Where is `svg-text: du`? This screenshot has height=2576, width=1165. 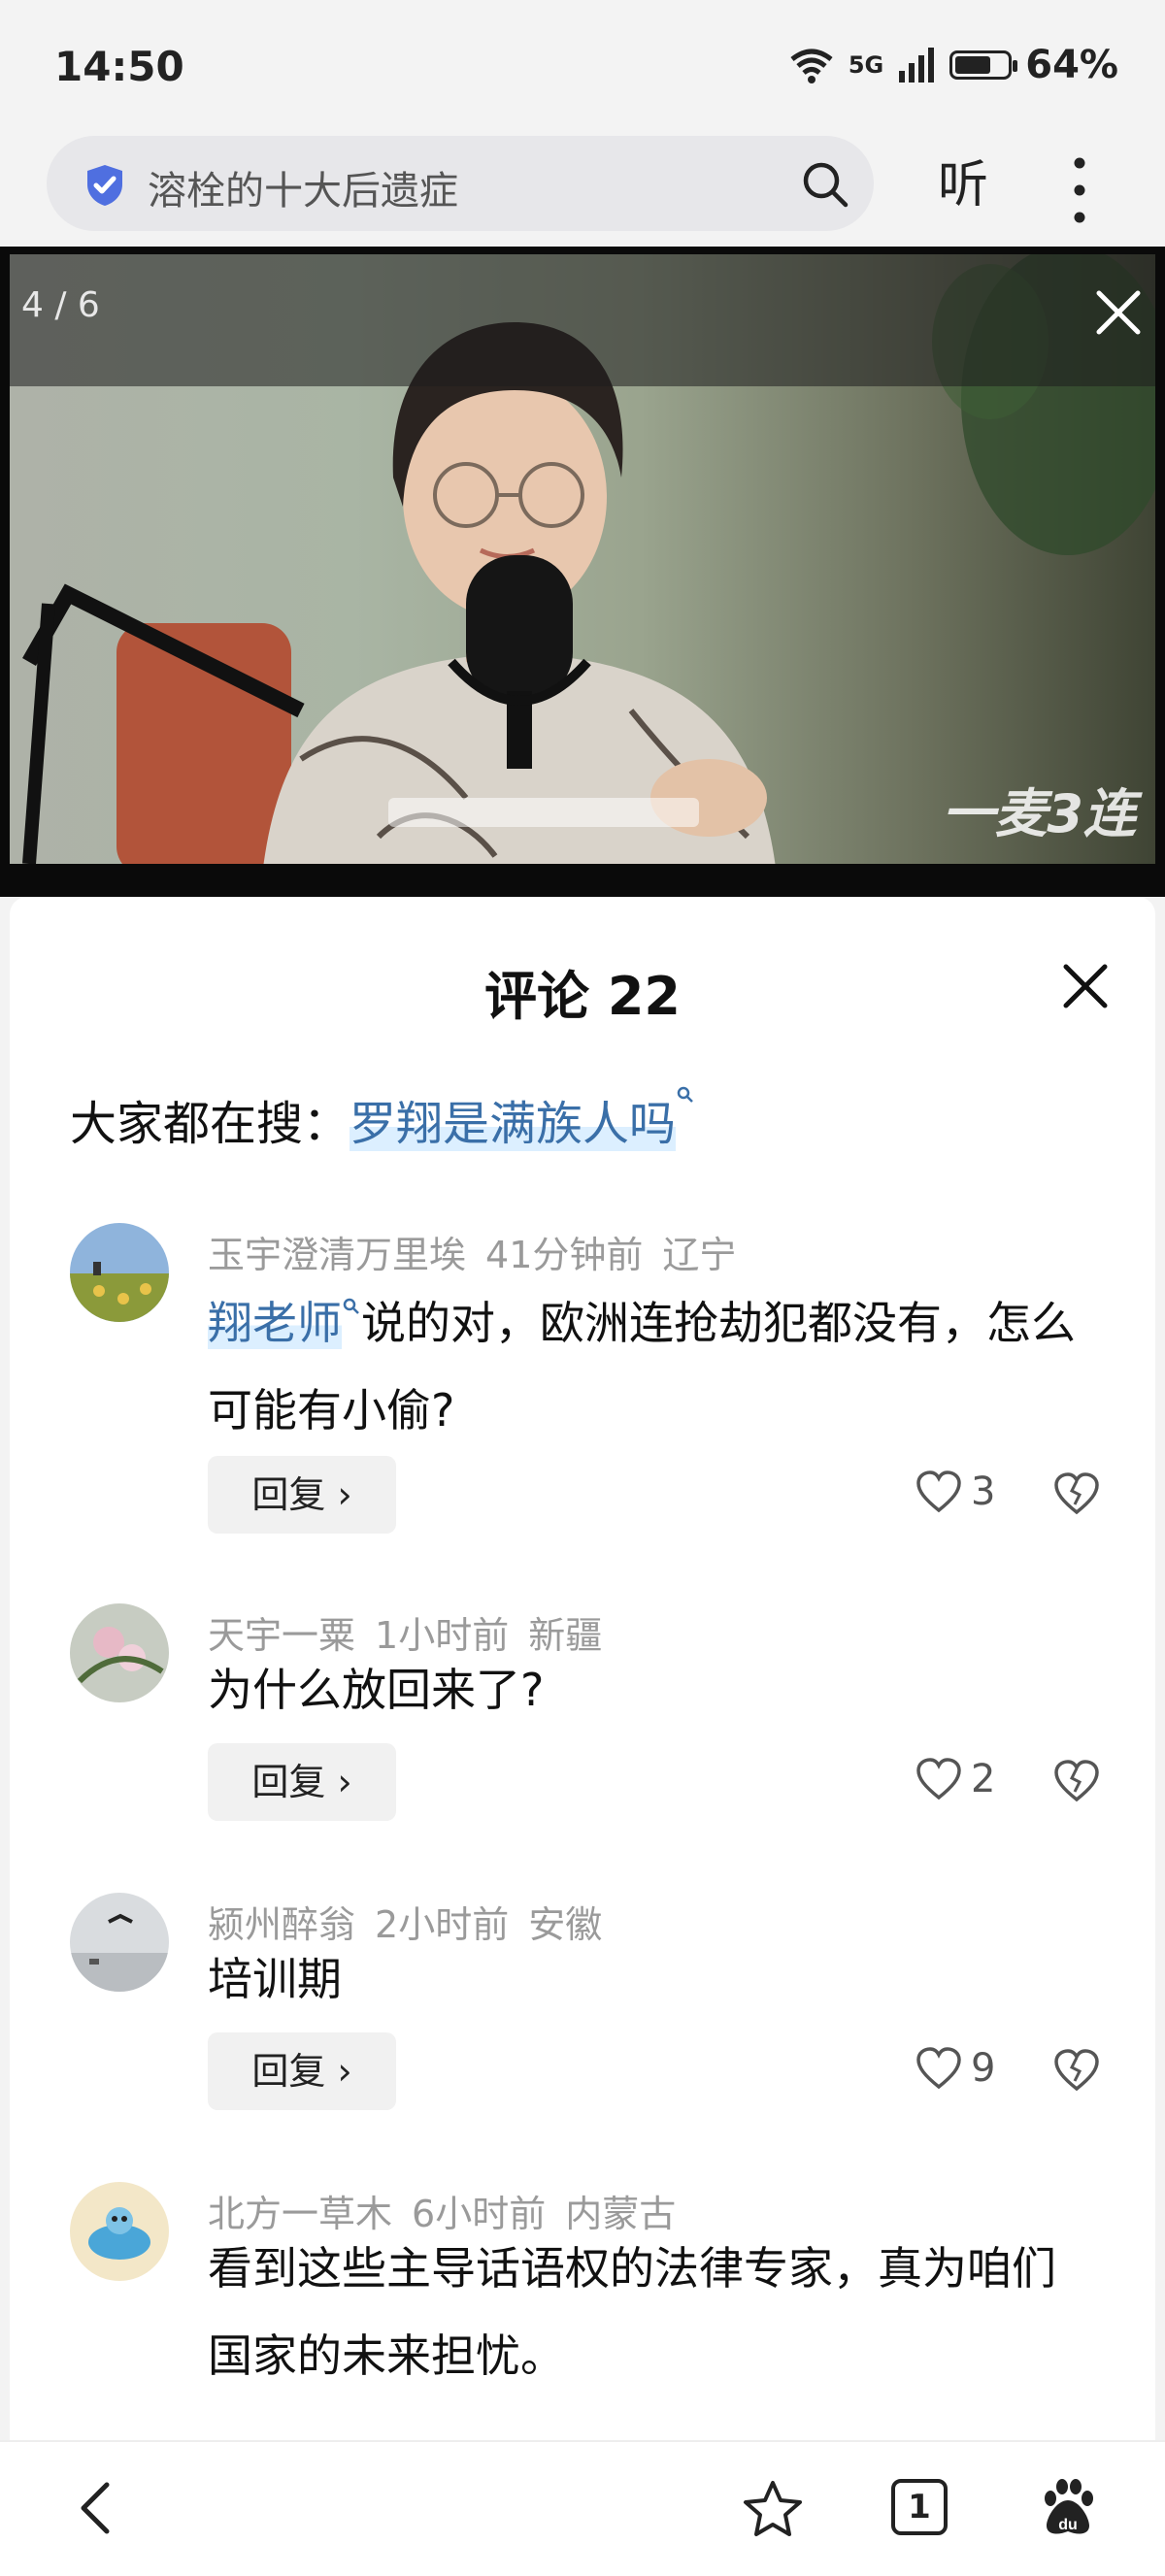 svg-text: du is located at coordinates (1068, 2525).